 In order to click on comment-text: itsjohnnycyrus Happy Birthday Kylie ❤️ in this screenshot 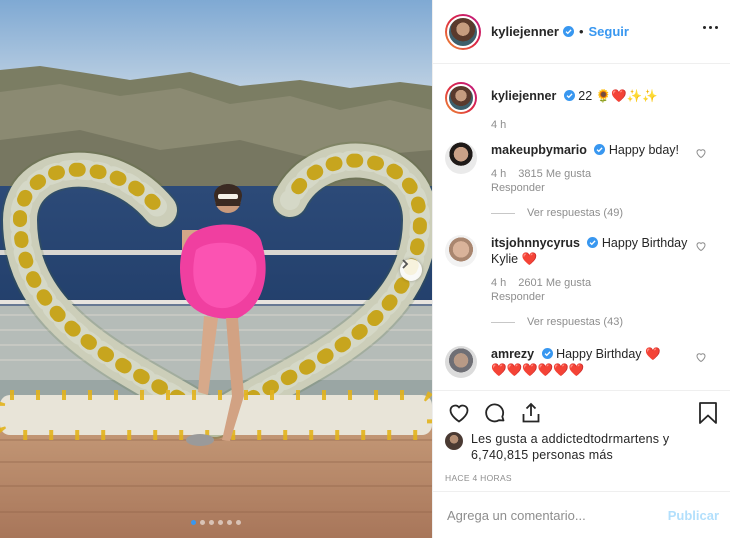, I will do `click(591, 251)`.